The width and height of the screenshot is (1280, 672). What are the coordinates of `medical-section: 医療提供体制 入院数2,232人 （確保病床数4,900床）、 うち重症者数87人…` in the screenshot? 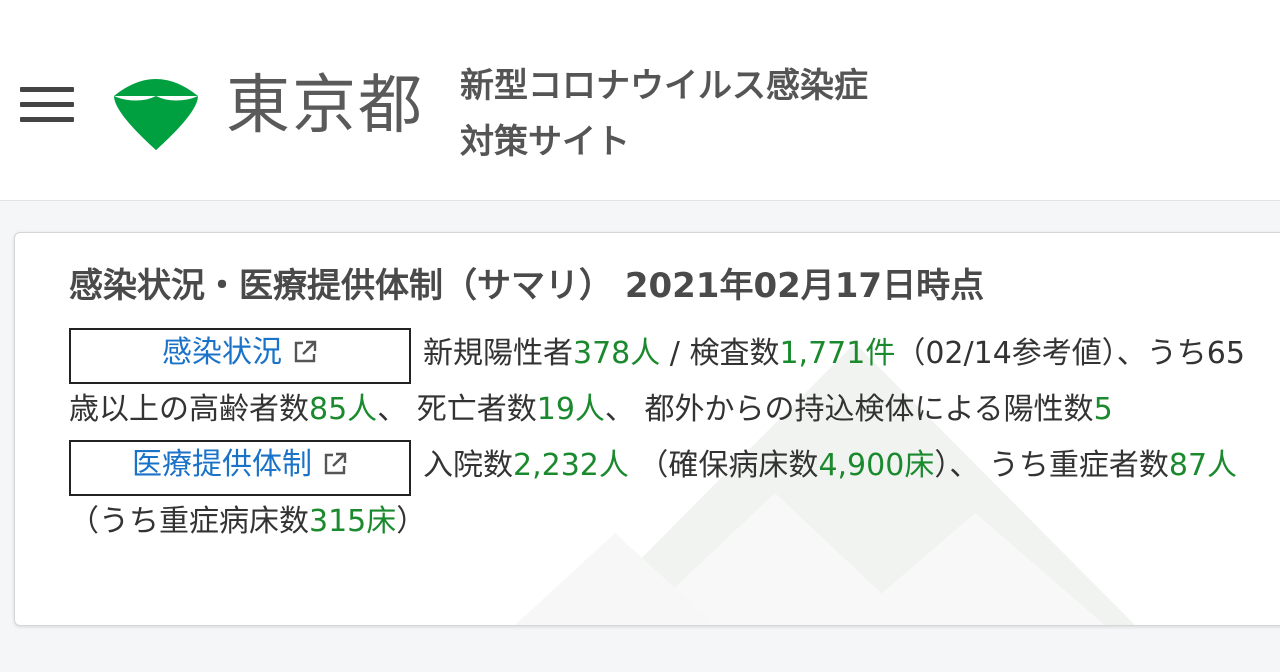 It's located at (664, 494).